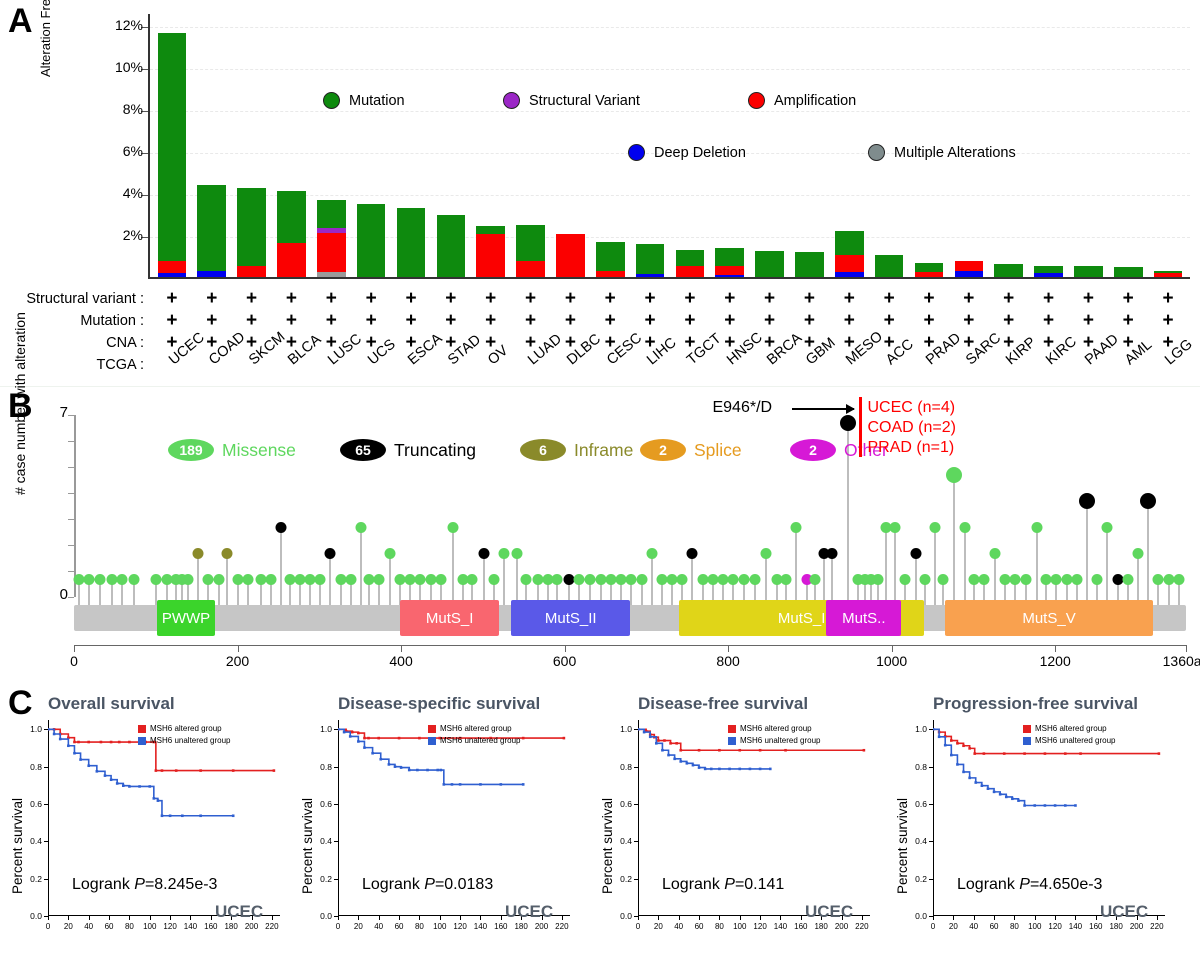 This screenshot has height=956, width=1200. I want to click on bar-segment-mutation, so click(491, 230).